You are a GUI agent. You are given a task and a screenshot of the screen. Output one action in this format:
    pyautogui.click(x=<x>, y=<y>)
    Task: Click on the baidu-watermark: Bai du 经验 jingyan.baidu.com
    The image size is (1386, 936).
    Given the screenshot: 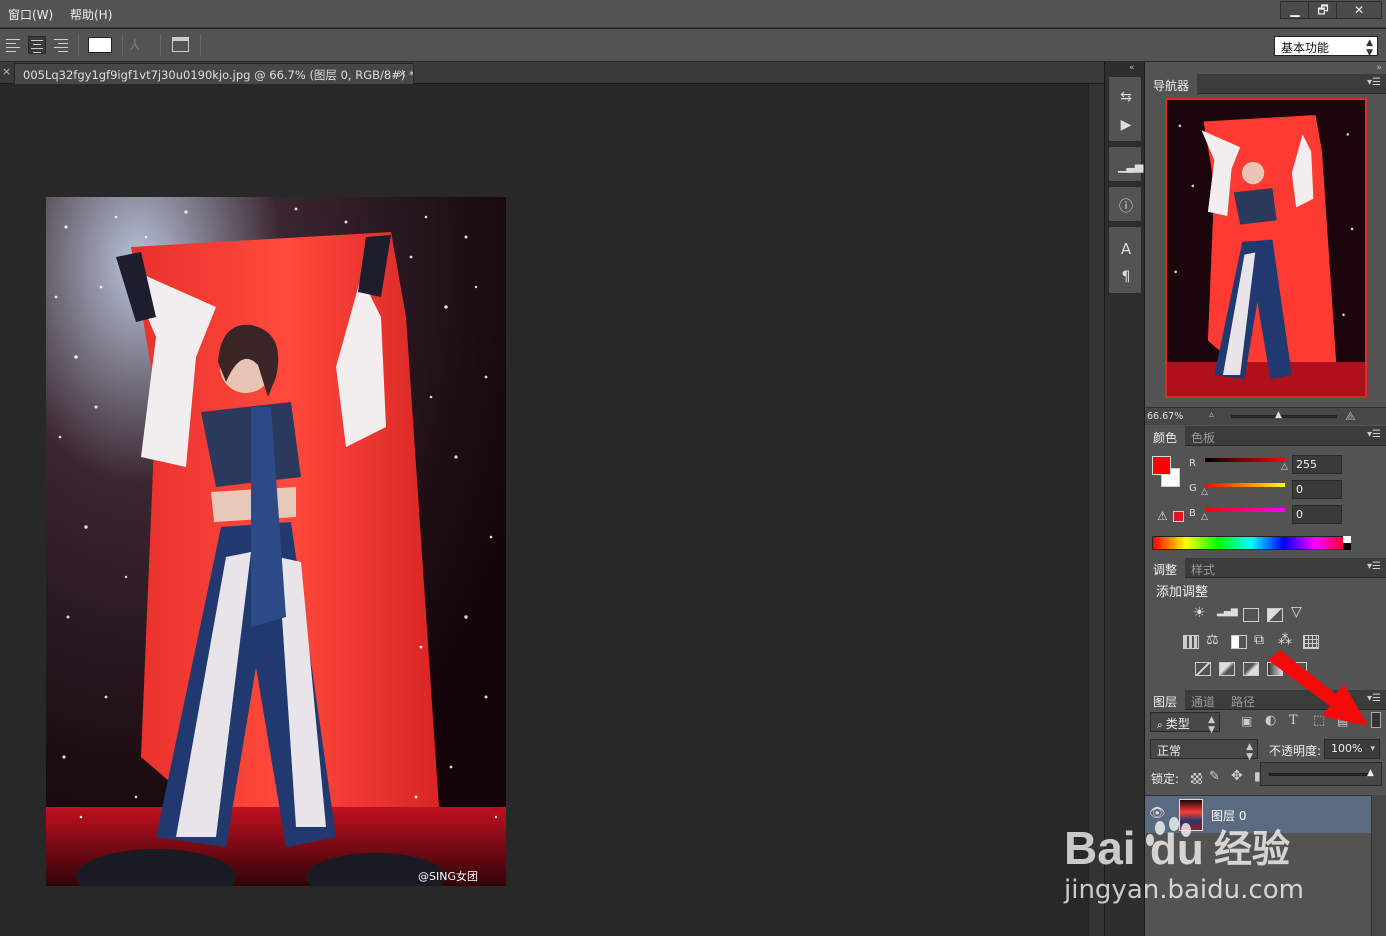 What is the action you would take?
    pyautogui.click(x=1192, y=861)
    